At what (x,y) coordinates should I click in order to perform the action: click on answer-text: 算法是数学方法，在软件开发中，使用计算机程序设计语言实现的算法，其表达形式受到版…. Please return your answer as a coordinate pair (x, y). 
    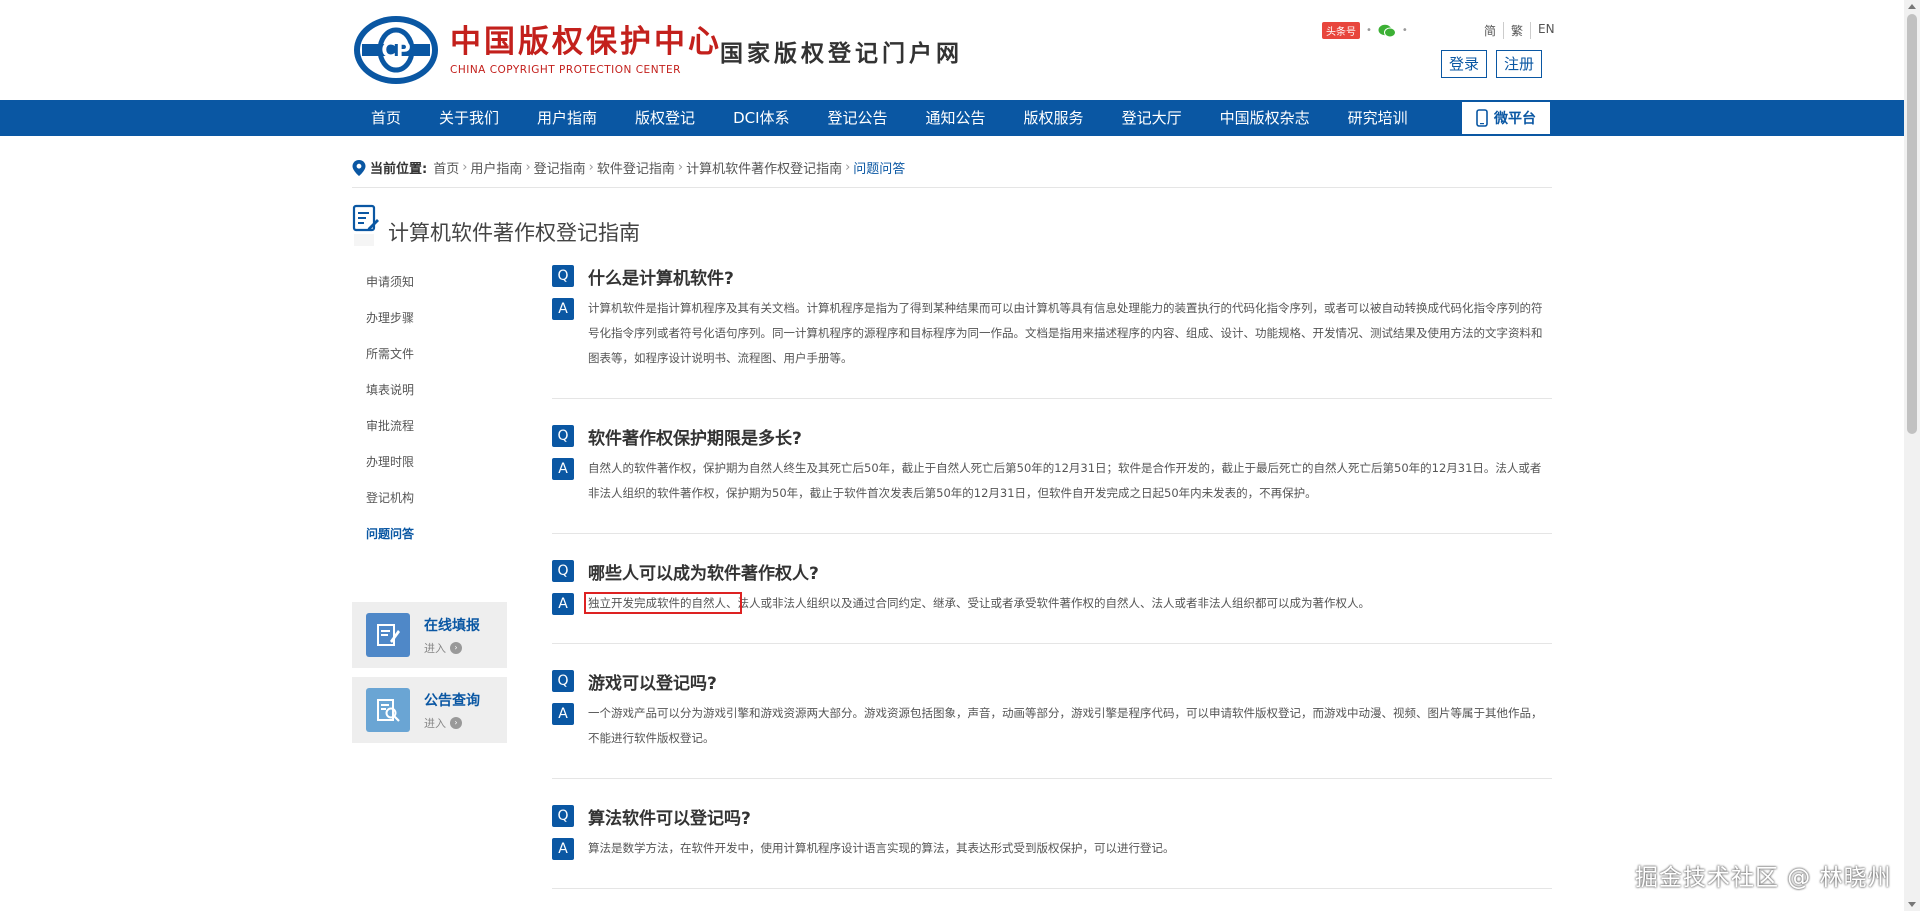
    Looking at the image, I should click on (881, 848).